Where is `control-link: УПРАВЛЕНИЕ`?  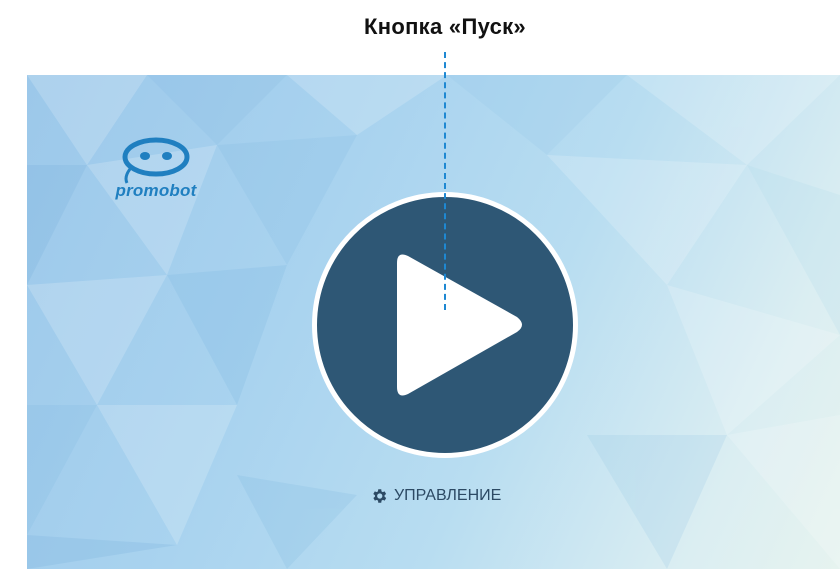 control-link: УПРАВЛЕНИЕ is located at coordinates (435, 496).